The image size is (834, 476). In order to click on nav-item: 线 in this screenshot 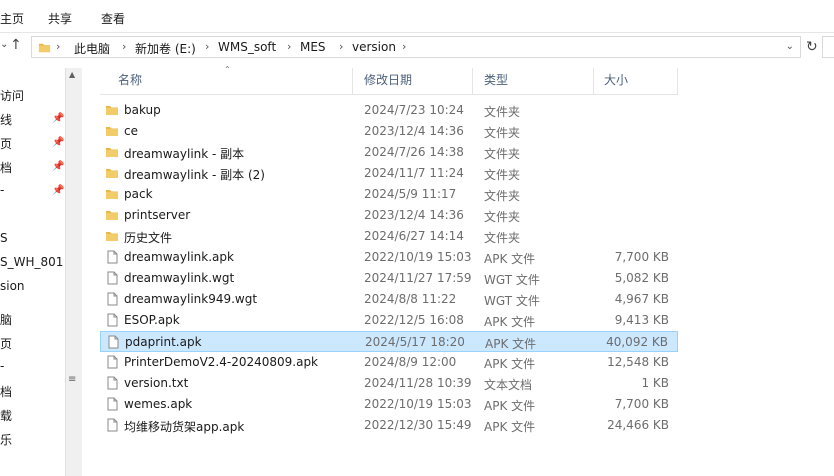, I will do `click(6, 119)`.